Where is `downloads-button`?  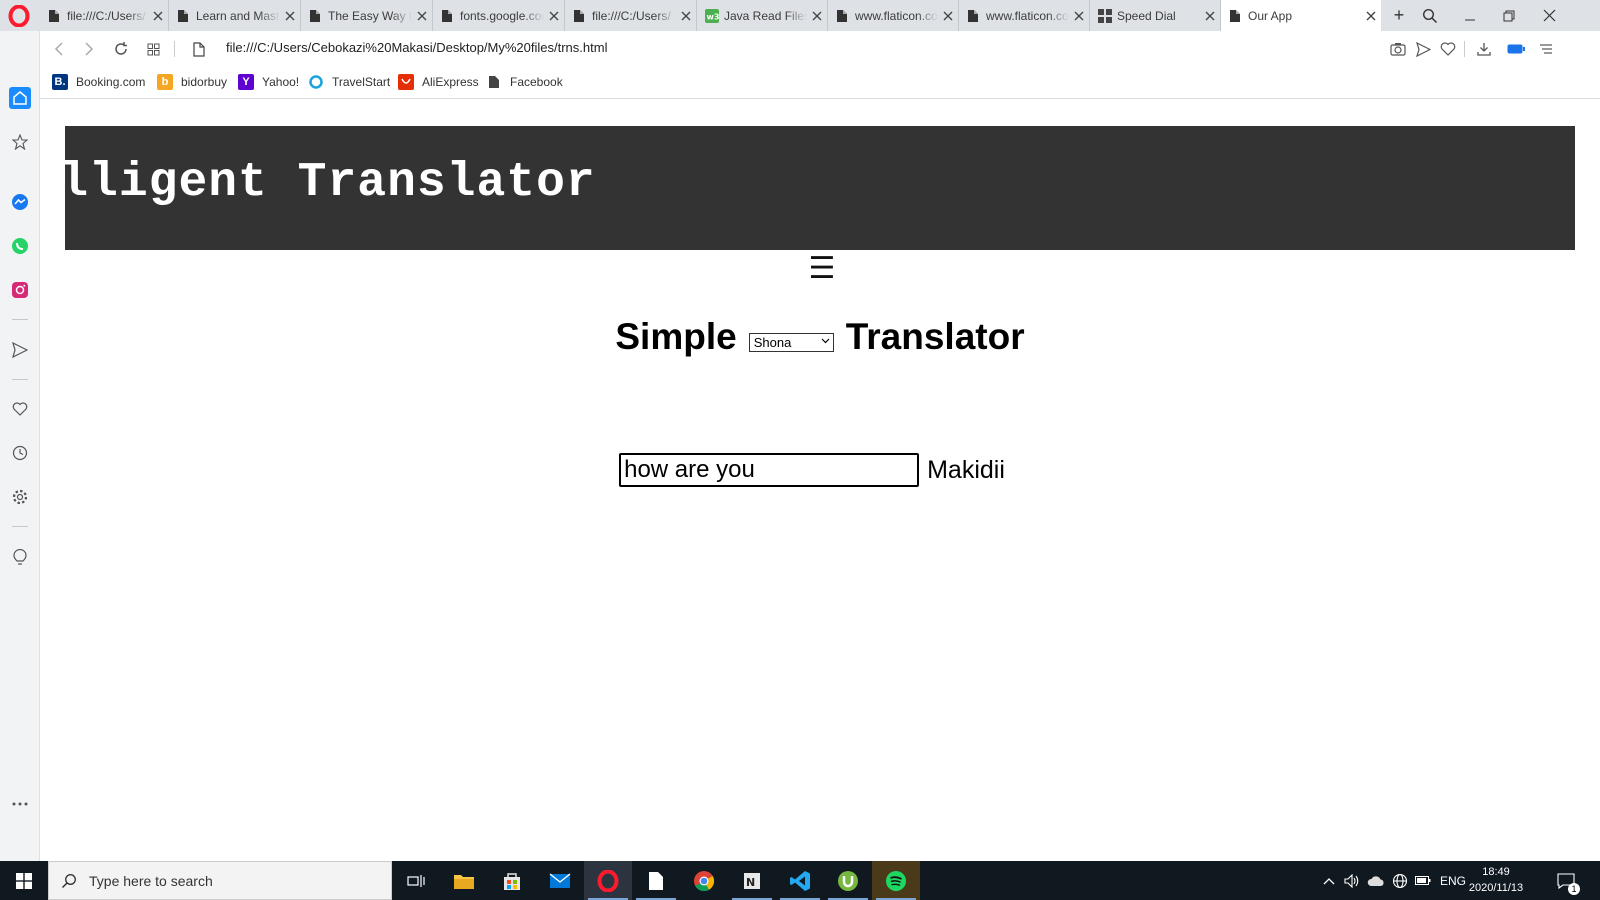
downloads-button is located at coordinates (1484, 49).